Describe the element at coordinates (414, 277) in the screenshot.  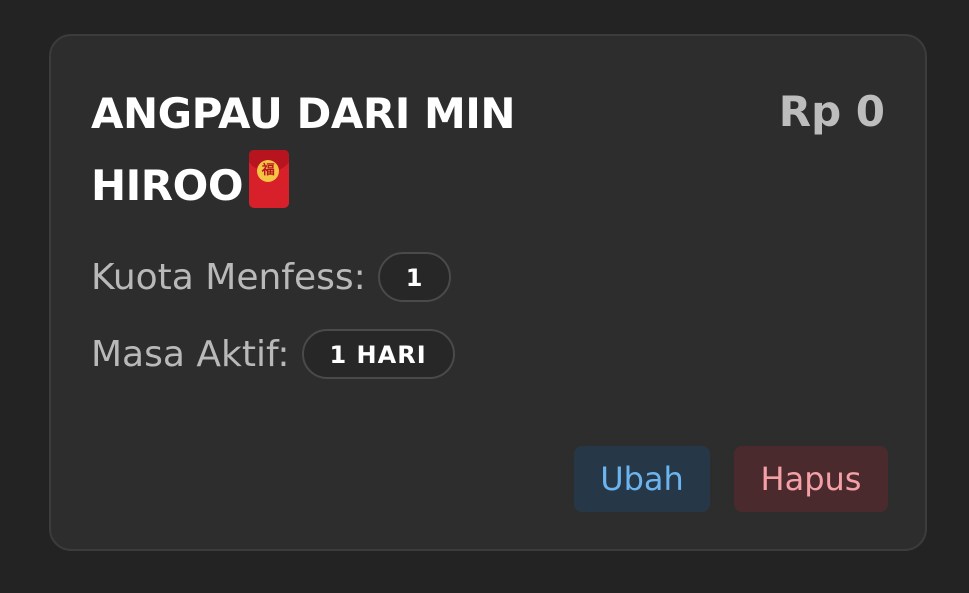
I see `quota-badge: 1` at that location.